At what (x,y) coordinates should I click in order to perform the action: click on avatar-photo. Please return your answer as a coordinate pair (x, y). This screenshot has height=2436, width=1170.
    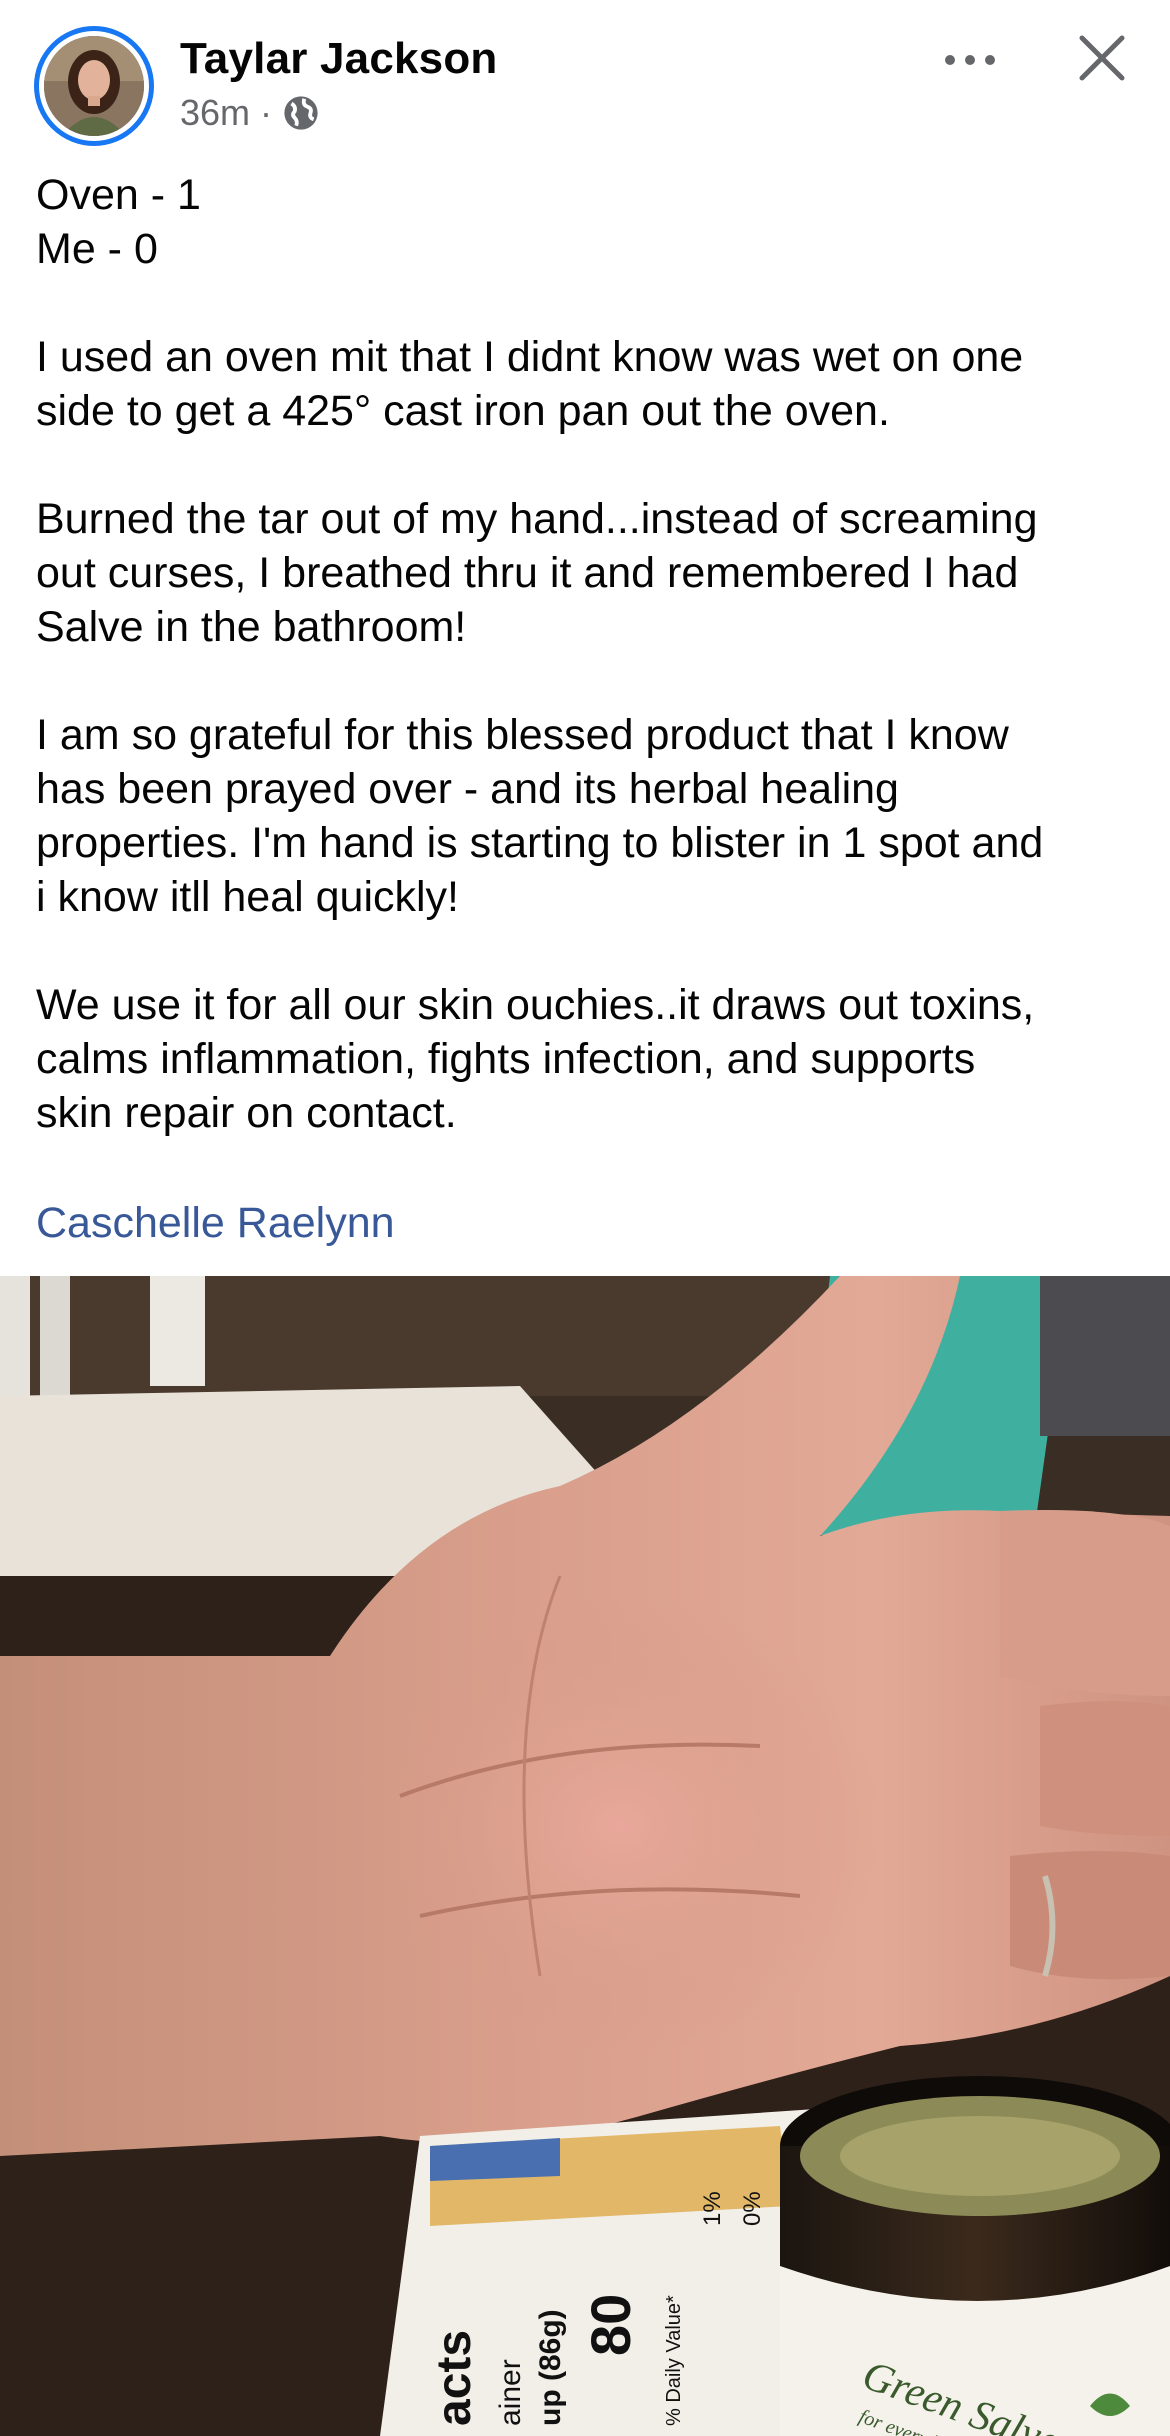
    Looking at the image, I should click on (94, 86).